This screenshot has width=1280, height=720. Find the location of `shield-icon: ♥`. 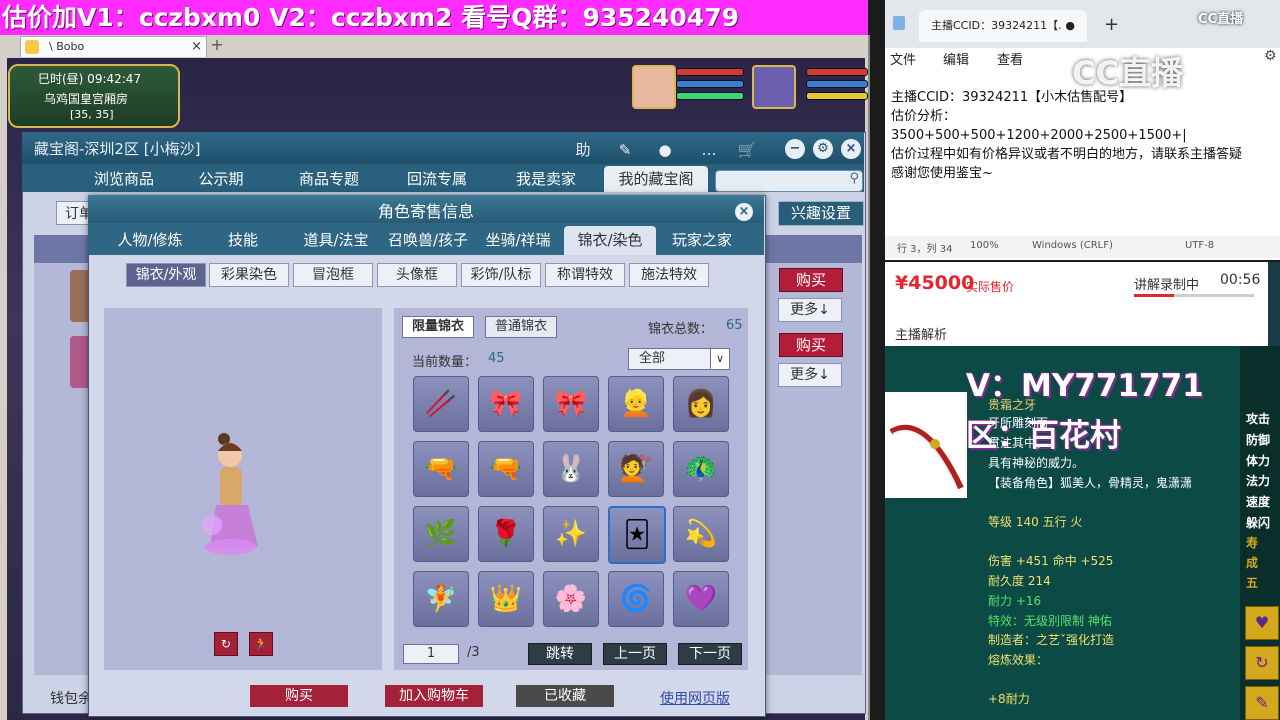

shield-icon: ♥ is located at coordinates (1262, 623).